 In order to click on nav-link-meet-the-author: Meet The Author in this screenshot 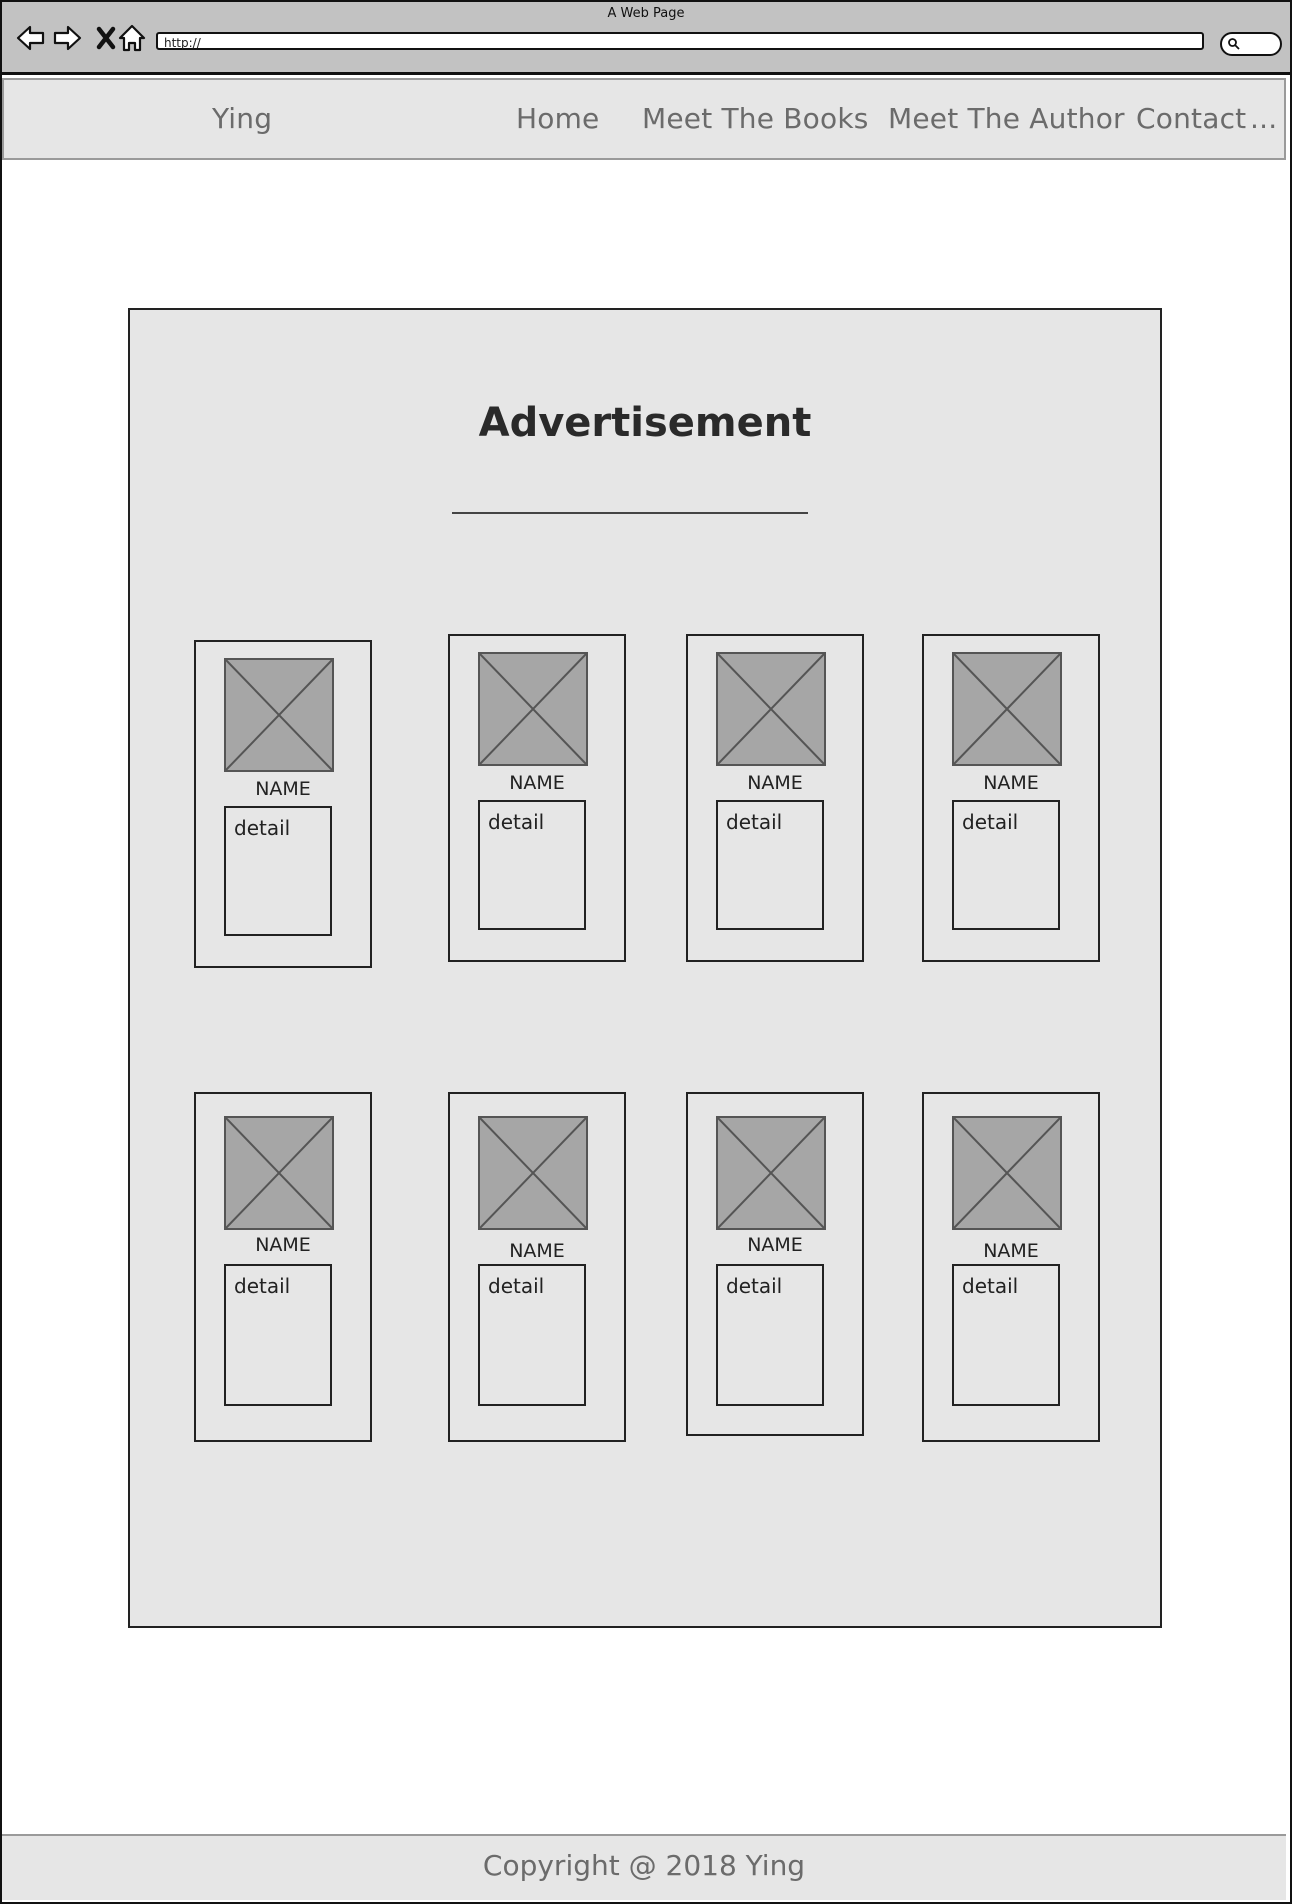, I will do `click(1006, 118)`.